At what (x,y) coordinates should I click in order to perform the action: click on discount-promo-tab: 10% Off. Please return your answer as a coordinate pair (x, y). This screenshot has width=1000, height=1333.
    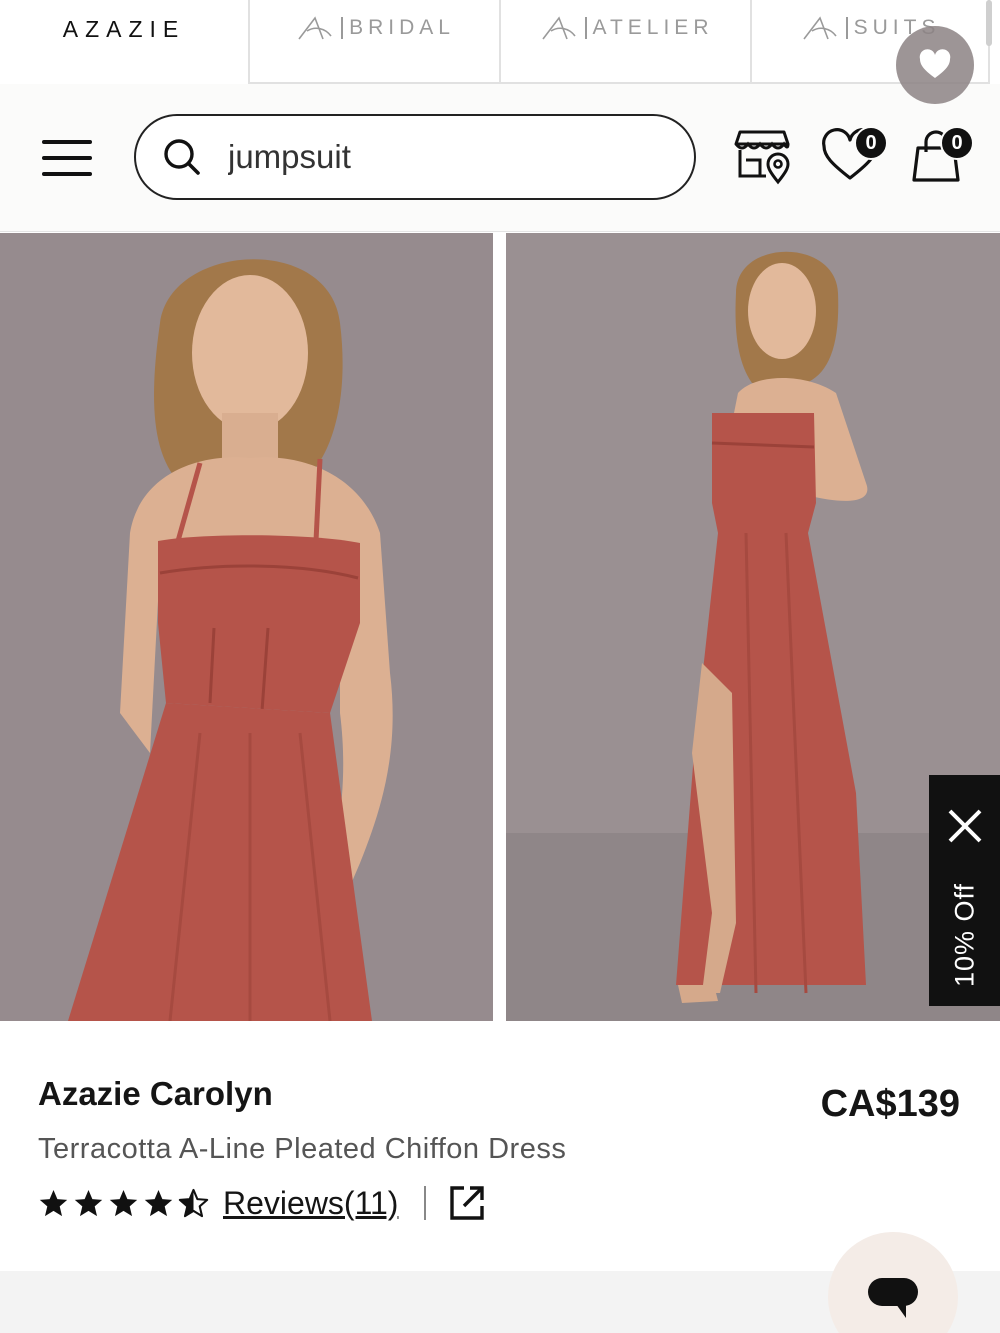
    Looking at the image, I should click on (964, 890).